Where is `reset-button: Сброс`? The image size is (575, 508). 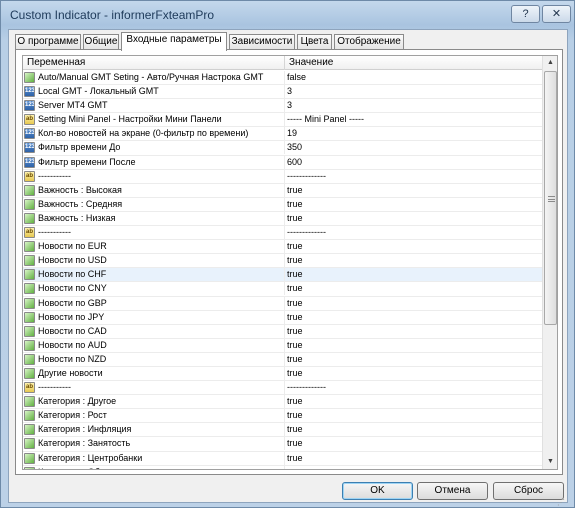
reset-button: Сброс is located at coordinates (528, 491).